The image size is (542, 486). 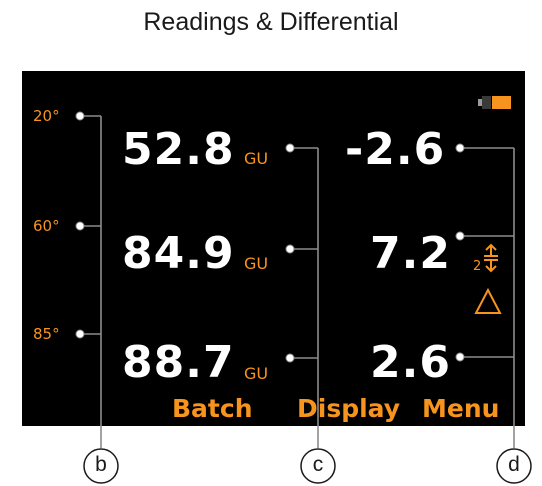 What do you see at coordinates (256, 373) in the screenshot?
I see `reading-85-unit: GU` at bounding box center [256, 373].